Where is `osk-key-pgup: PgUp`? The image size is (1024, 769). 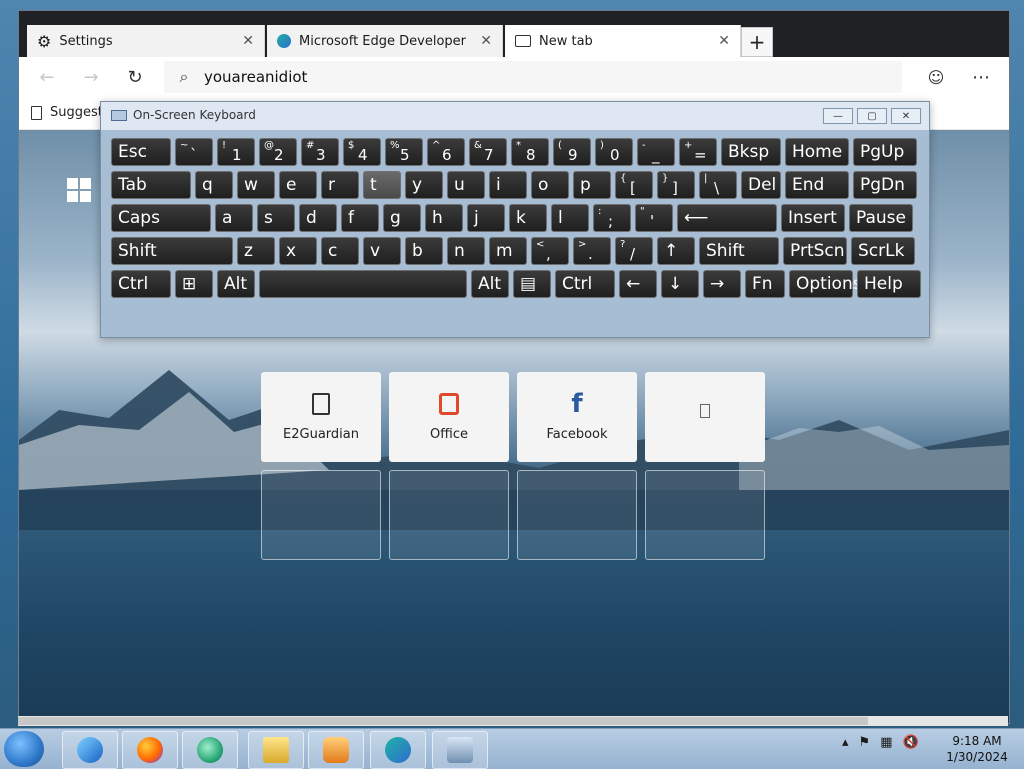 osk-key-pgup: PgUp is located at coordinates (885, 152).